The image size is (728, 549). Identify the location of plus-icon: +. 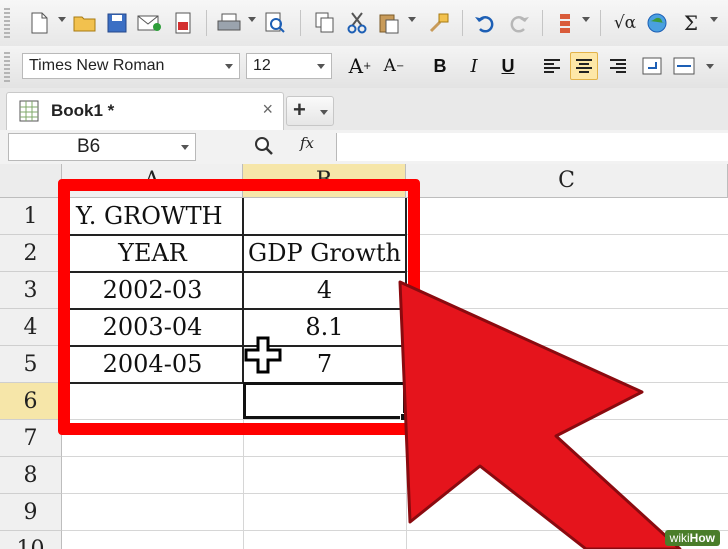
(299, 109).